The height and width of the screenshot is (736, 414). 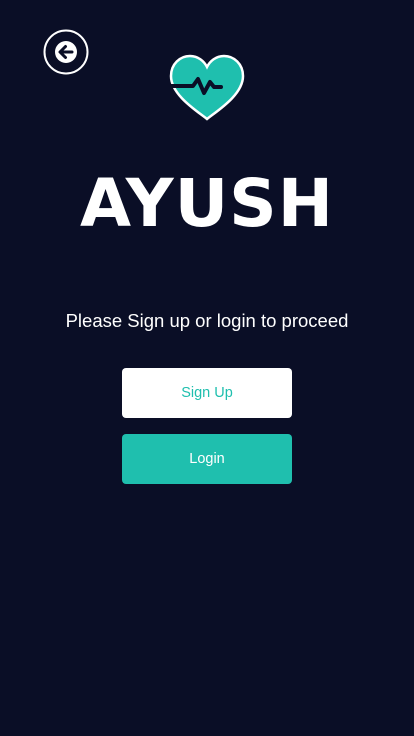 What do you see at coordinates (207, 320) in the screenshot?
I see `auth-prompt: Please Sign up or login to proceed` at bounding box center [207, 320].